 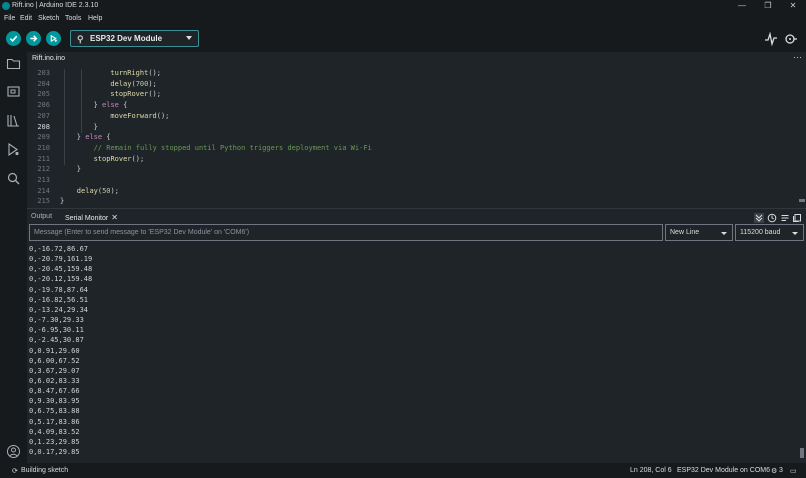 What do you see at coordinates (723, 470) in the screenshot?
I see `board-port-status: ESP32 Dev Module on COM6` at bounding box center [723, 470].